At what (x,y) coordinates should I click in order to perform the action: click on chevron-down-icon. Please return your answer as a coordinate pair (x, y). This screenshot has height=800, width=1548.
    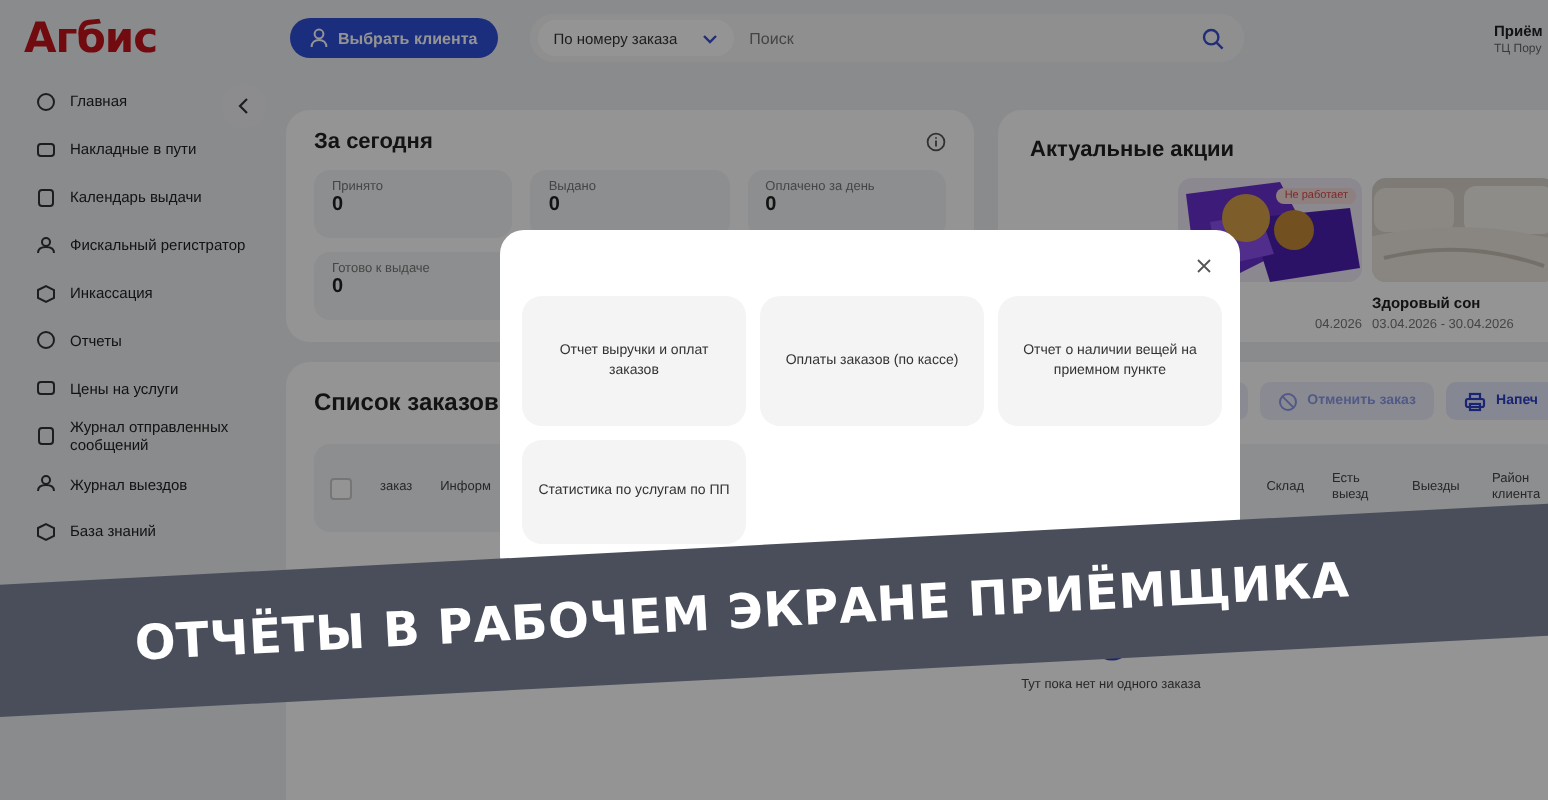
    Looking at the image, I should click on (709, 38).